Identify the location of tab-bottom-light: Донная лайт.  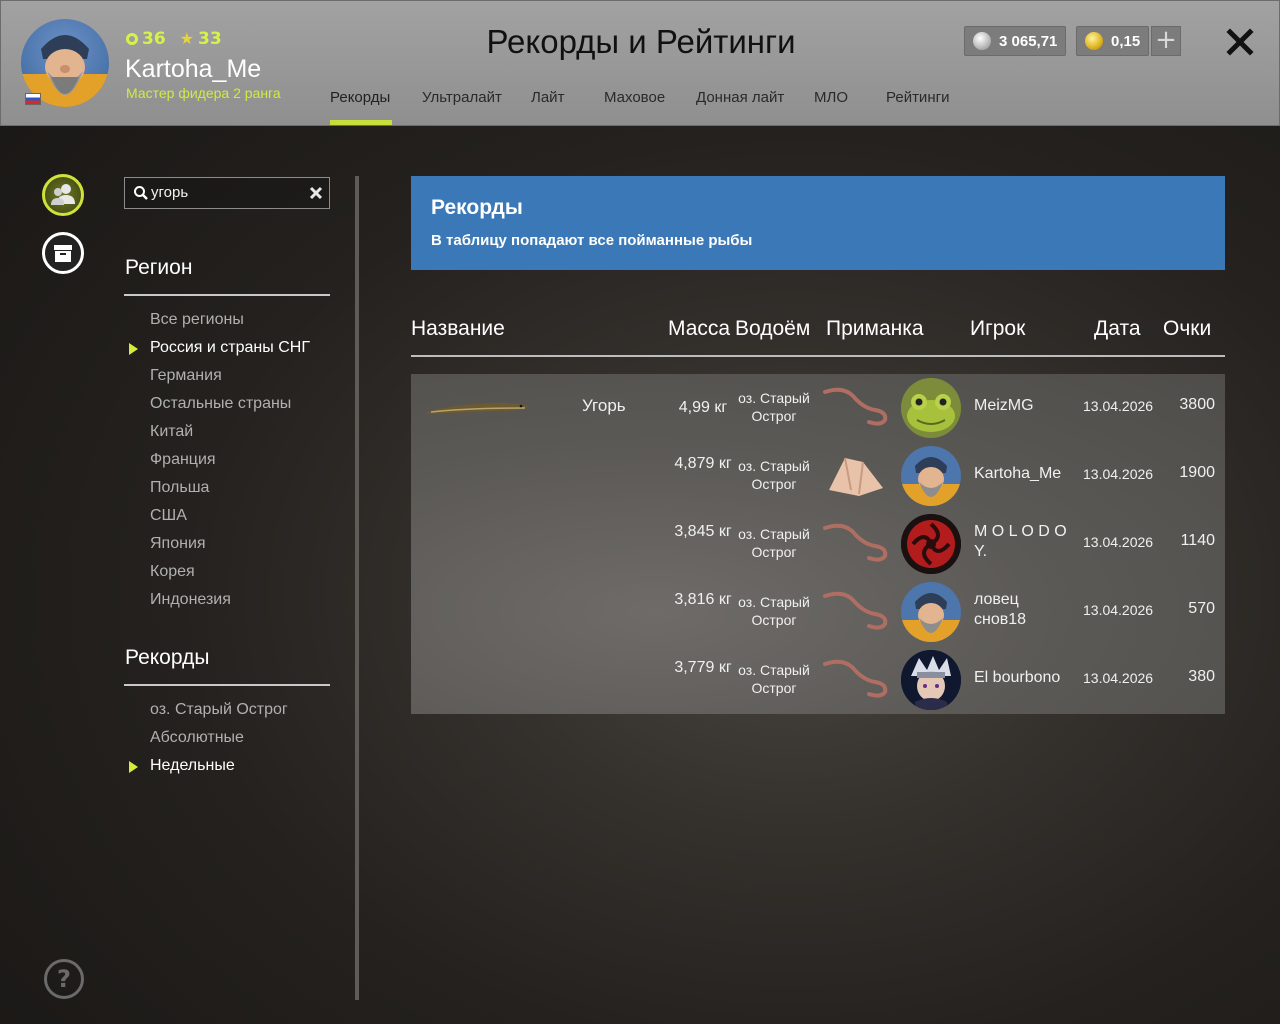
(740, 97).